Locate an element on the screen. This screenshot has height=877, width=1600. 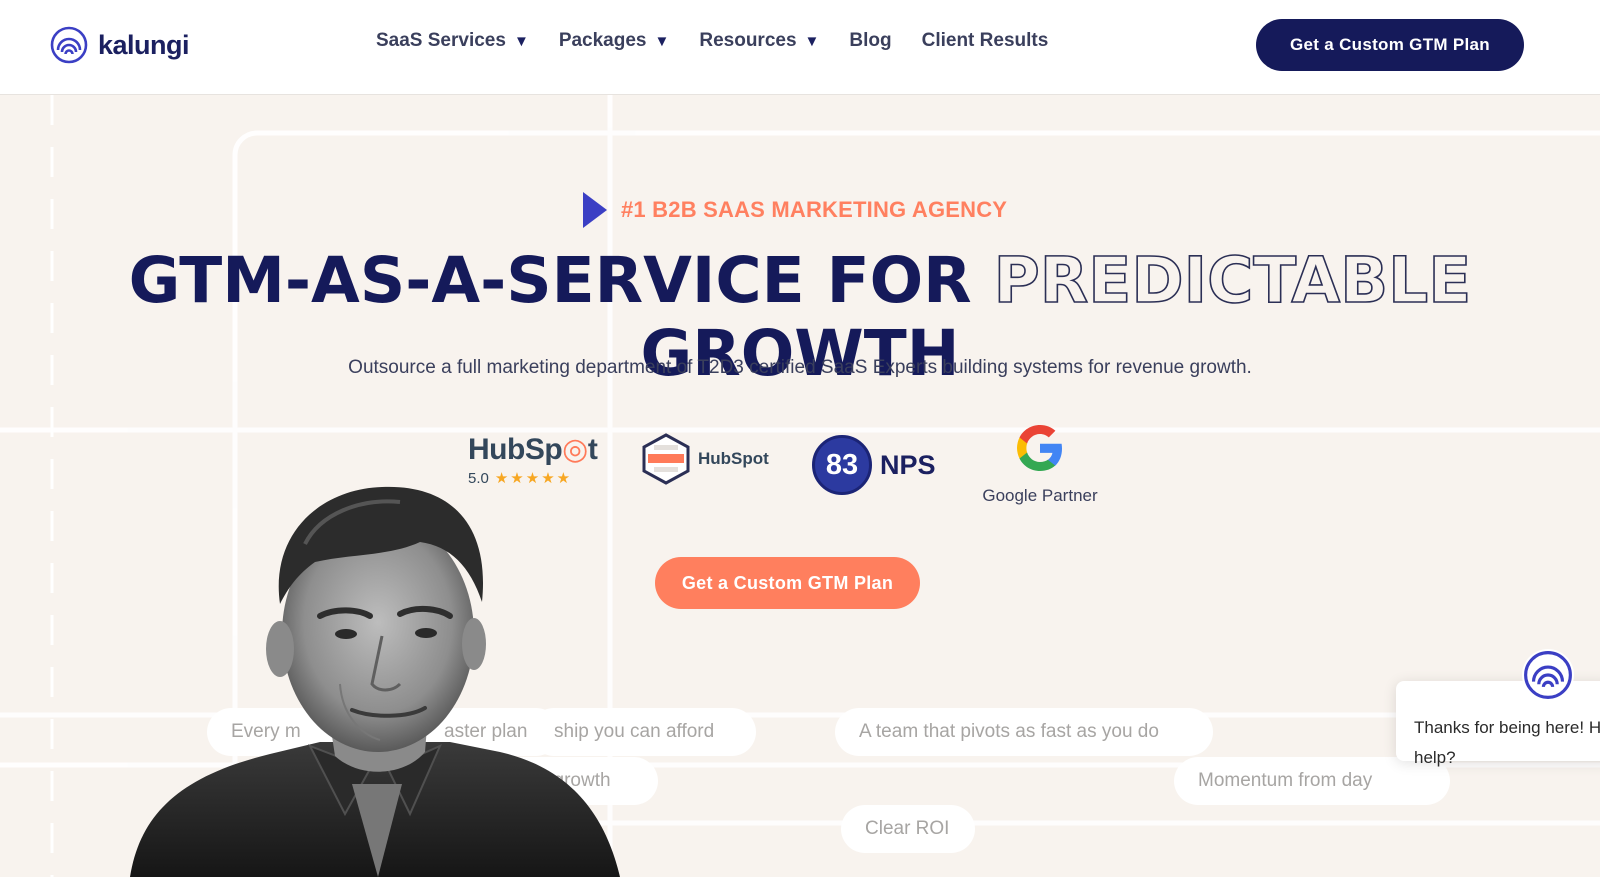
nav-label: SaaS Services is located at coordinates (441, 40).